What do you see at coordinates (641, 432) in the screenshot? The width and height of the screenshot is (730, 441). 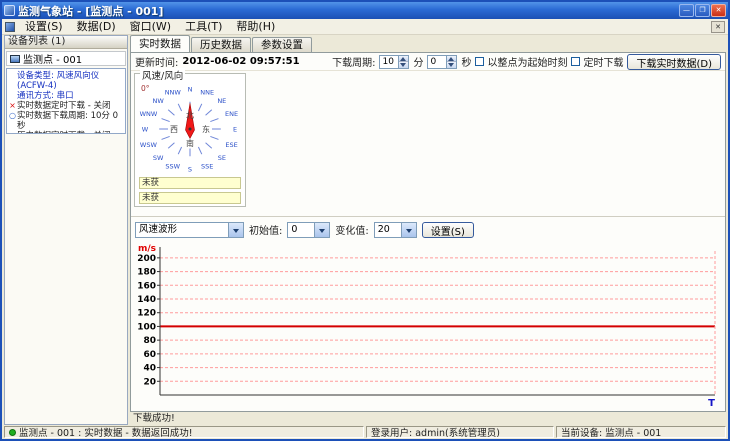 I see `status-device-text: 当前设备: 监测点 - 001` at bounding box center [641, 432].